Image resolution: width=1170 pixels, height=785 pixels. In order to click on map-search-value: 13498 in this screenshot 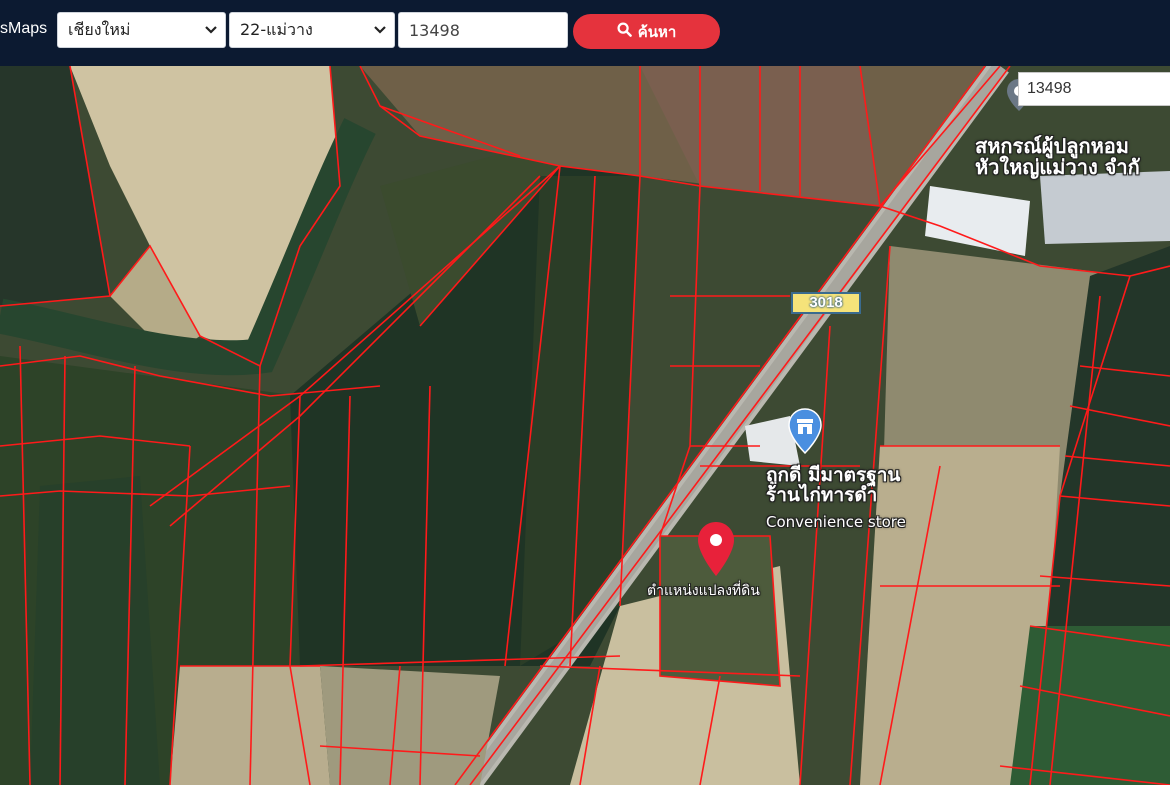, I will do `click(1049, 88)`.